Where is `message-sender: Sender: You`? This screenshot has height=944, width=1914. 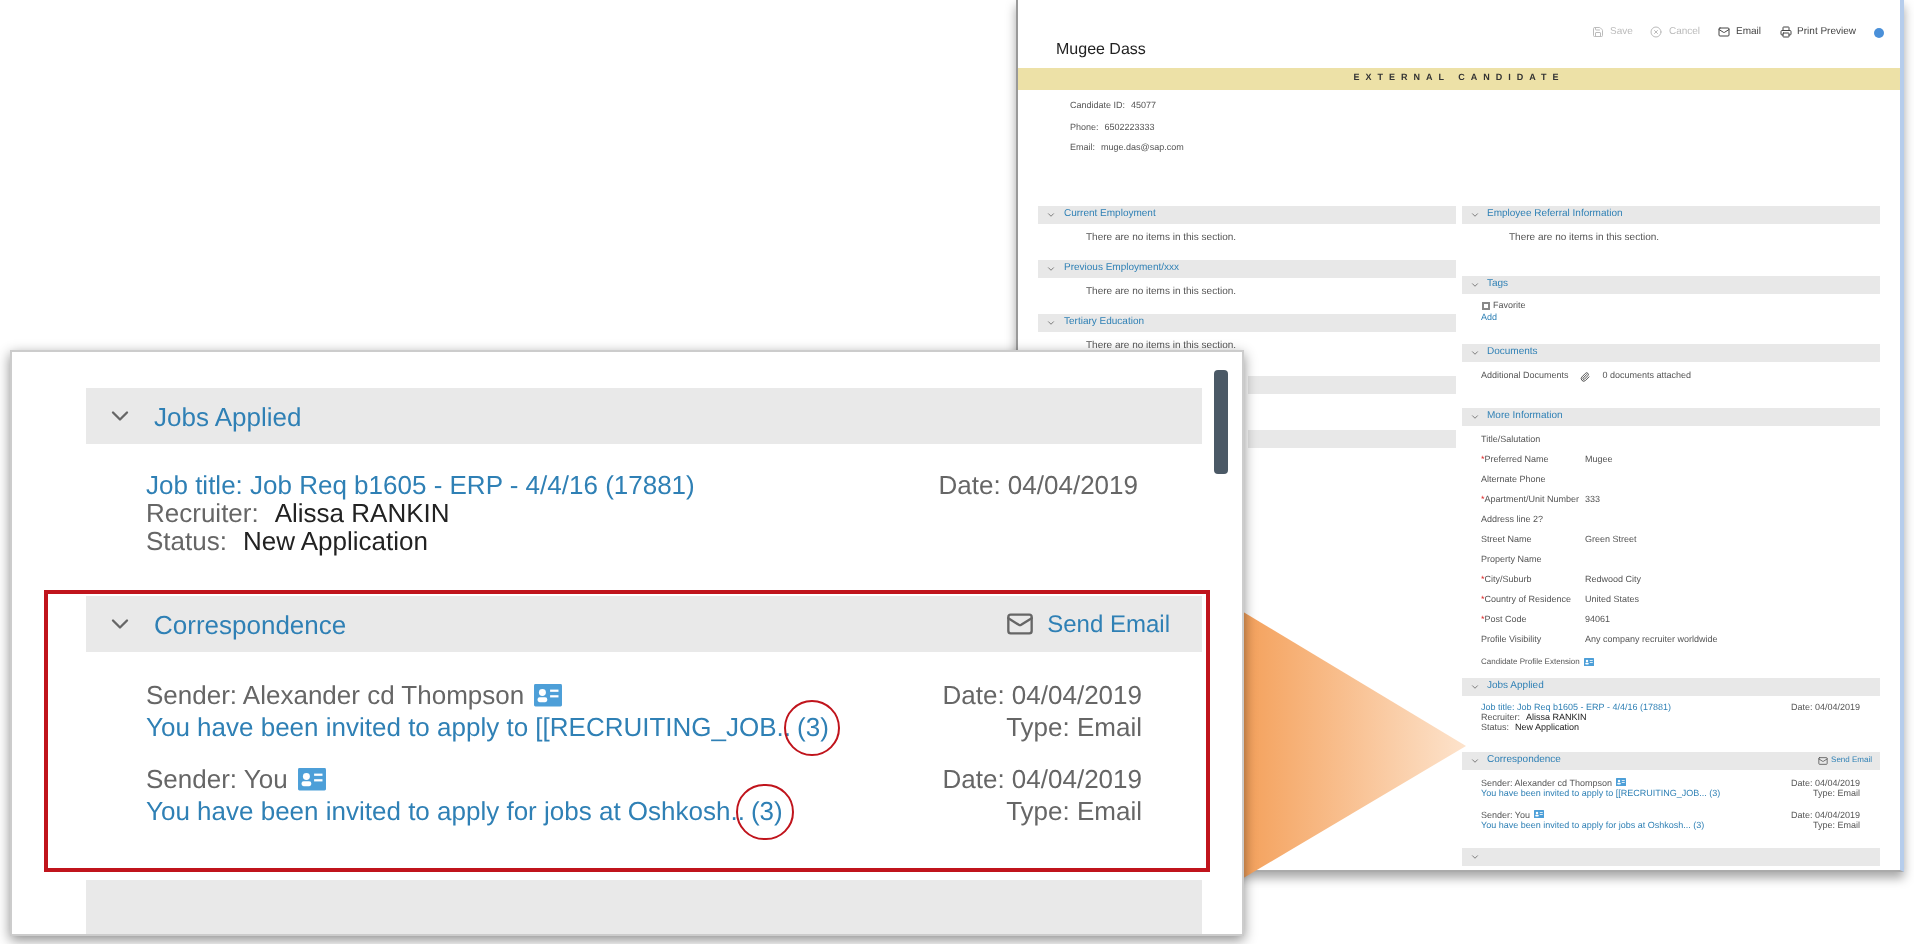
message-sender: Sender: You is located at coordinates (217, 780).